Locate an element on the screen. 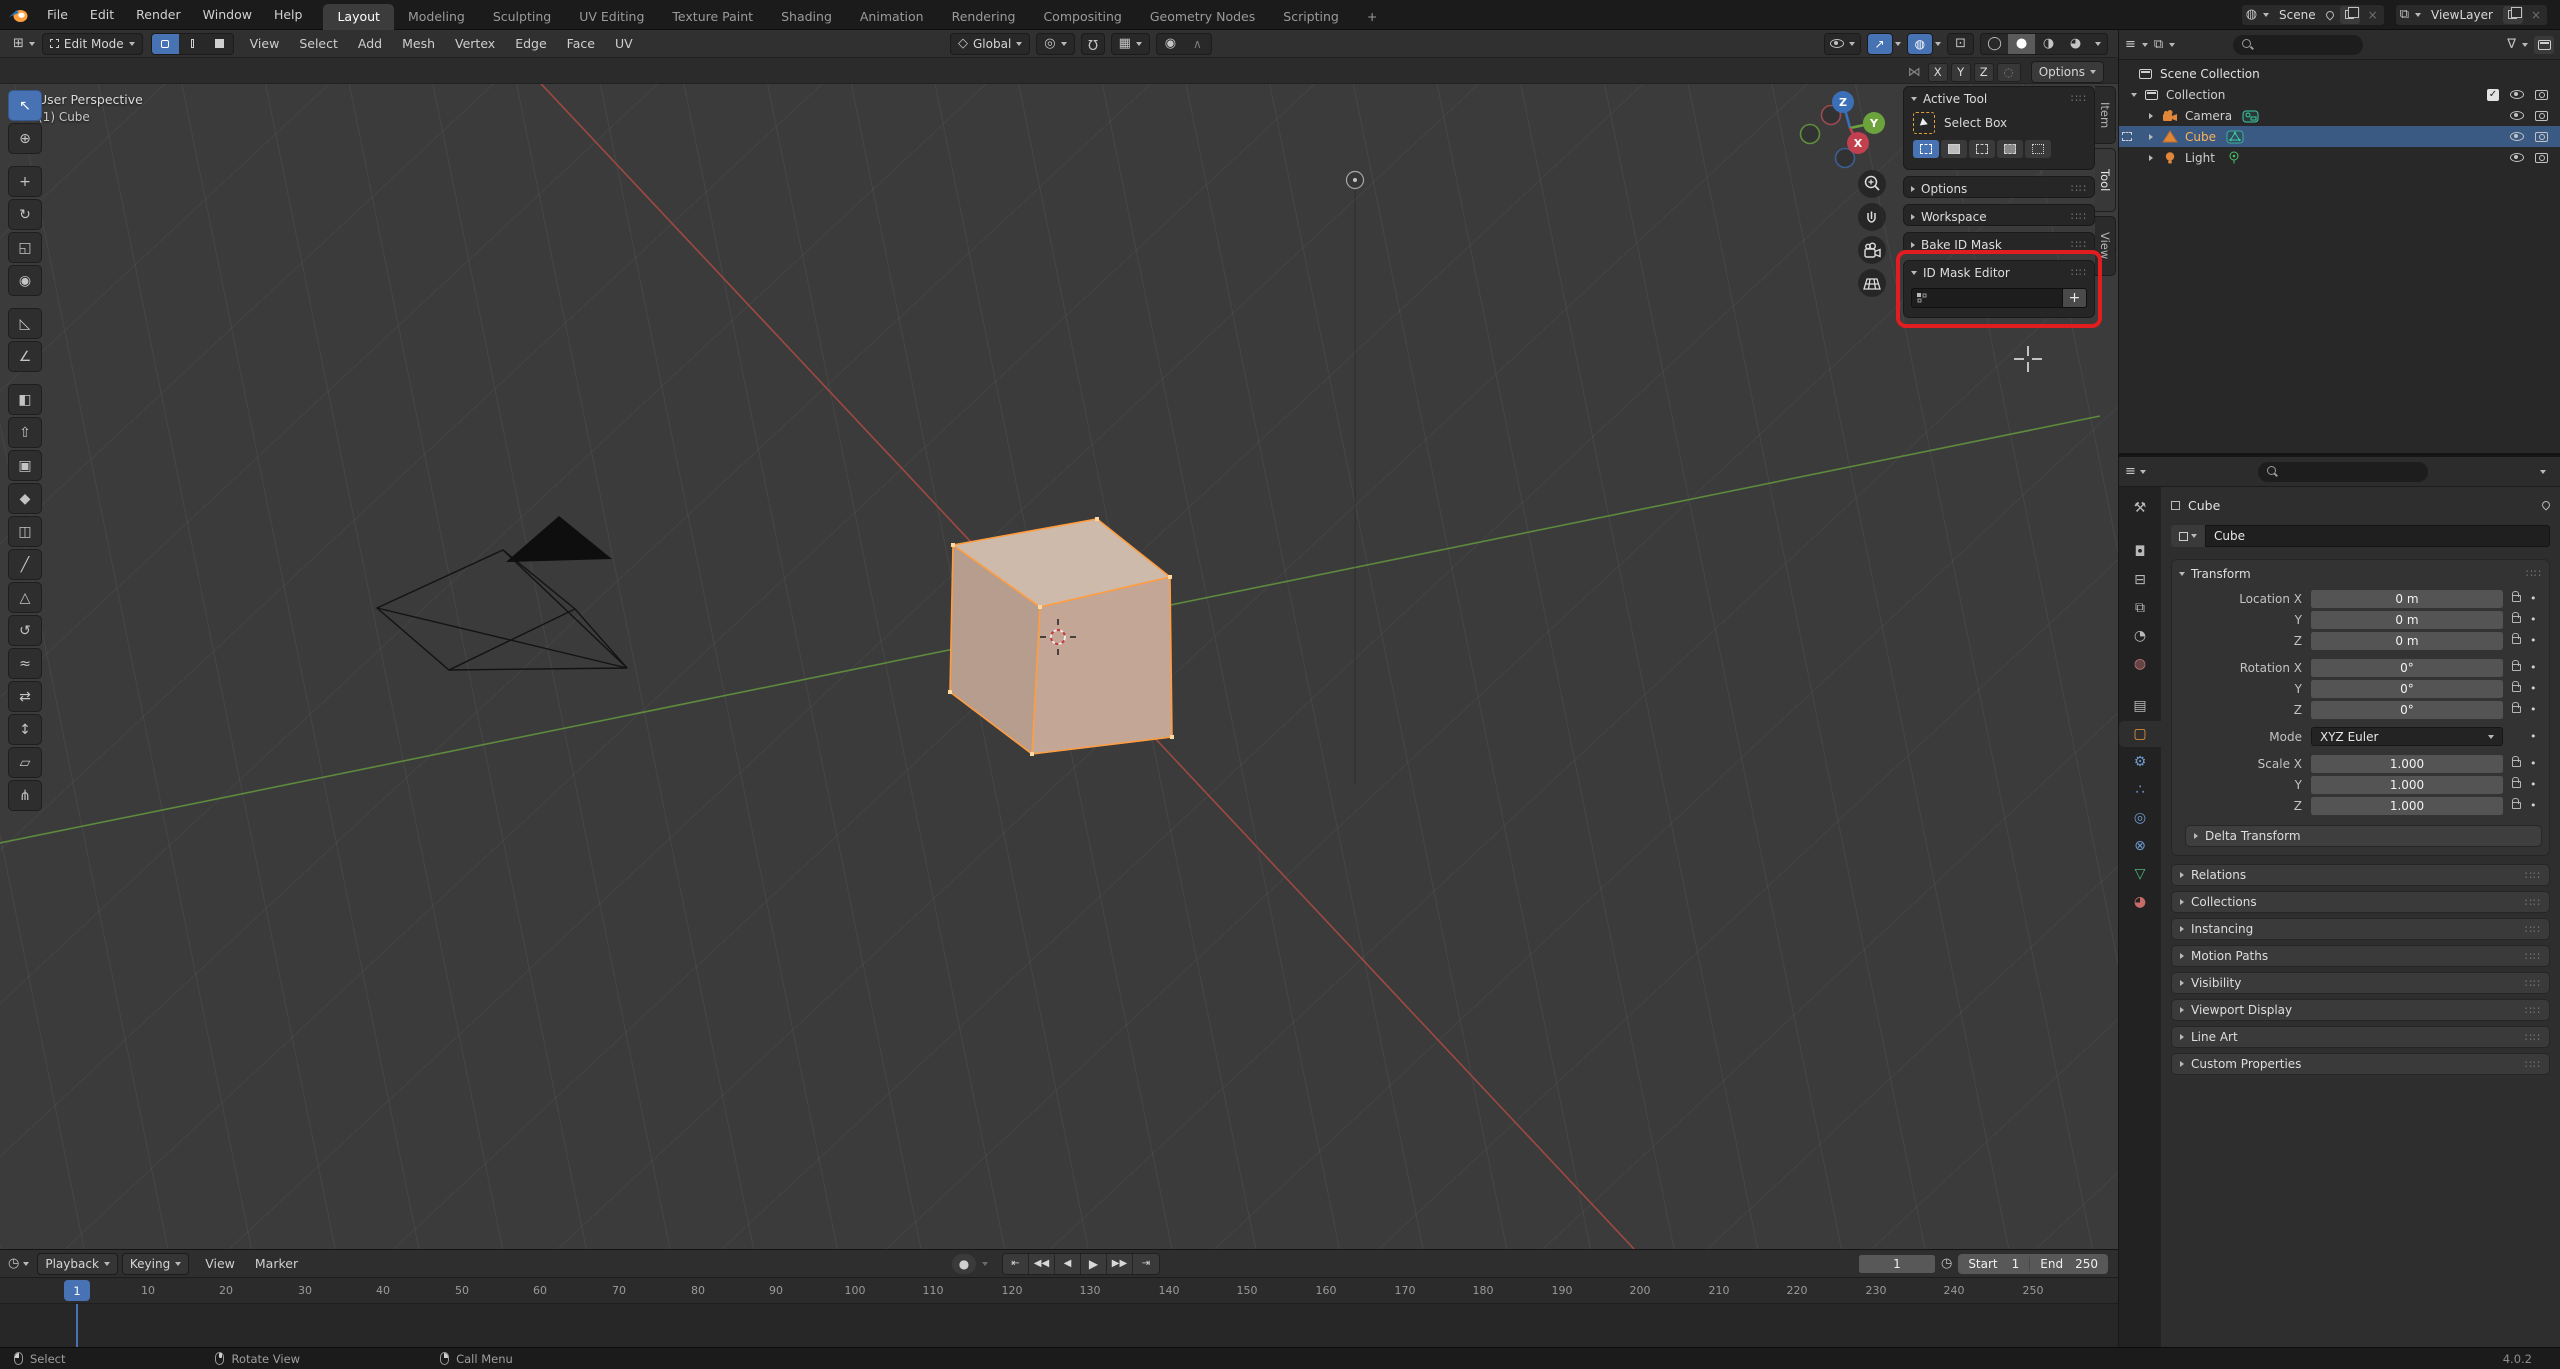 This screenshot has width=2560, height=1369. tab-constraints: ⊗ is located at coordinates (2140, 846).